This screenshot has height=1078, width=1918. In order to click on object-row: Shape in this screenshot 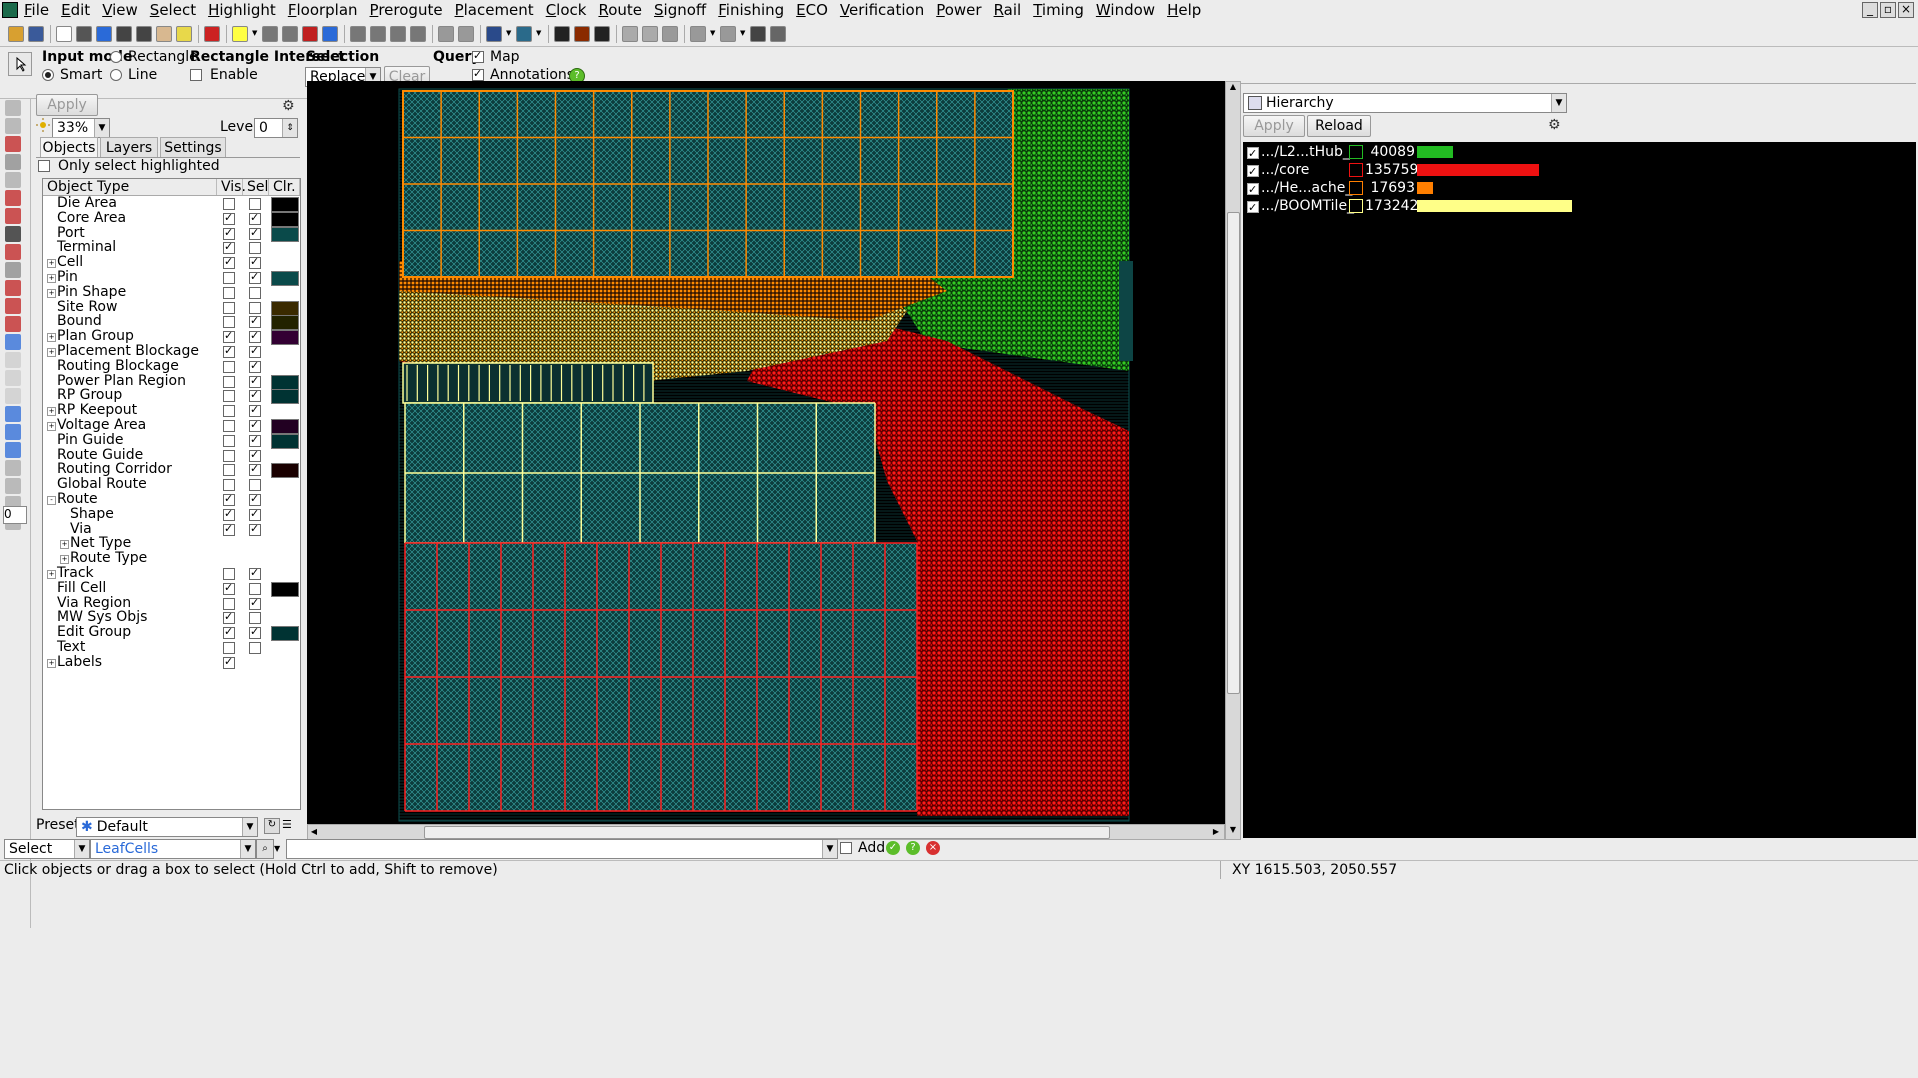, I will do `click(171, 514)`.